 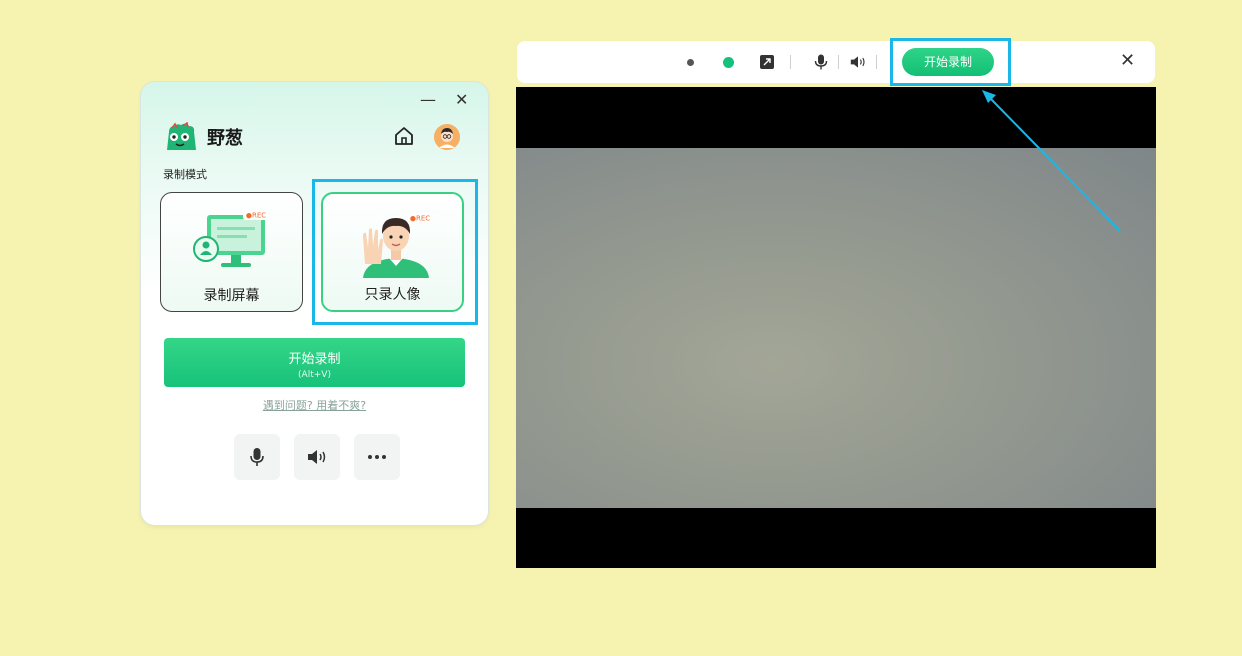 I want to click on microphone-button, so click(x=257, y=457).